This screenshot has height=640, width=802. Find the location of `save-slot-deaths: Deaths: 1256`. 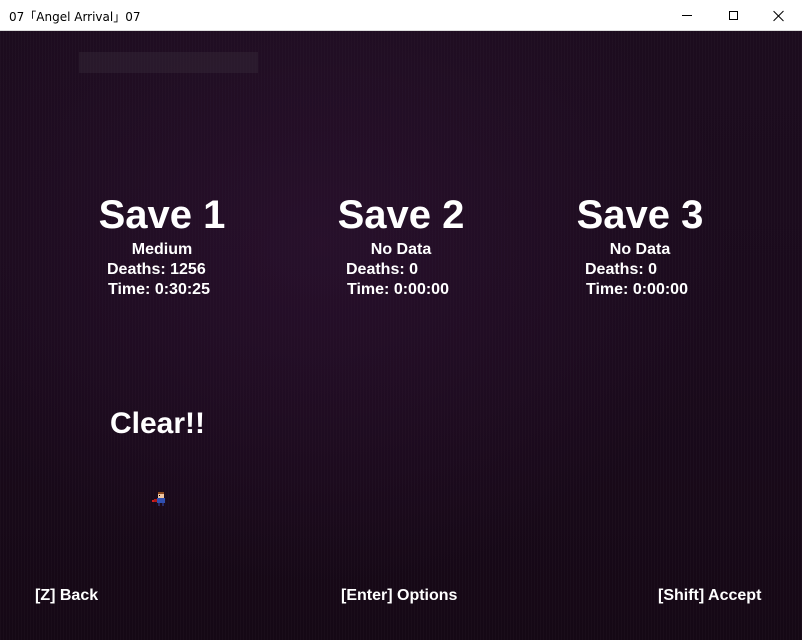

save-slot-deaths: Deaths: 1256 is located at coordinates (156, 269).